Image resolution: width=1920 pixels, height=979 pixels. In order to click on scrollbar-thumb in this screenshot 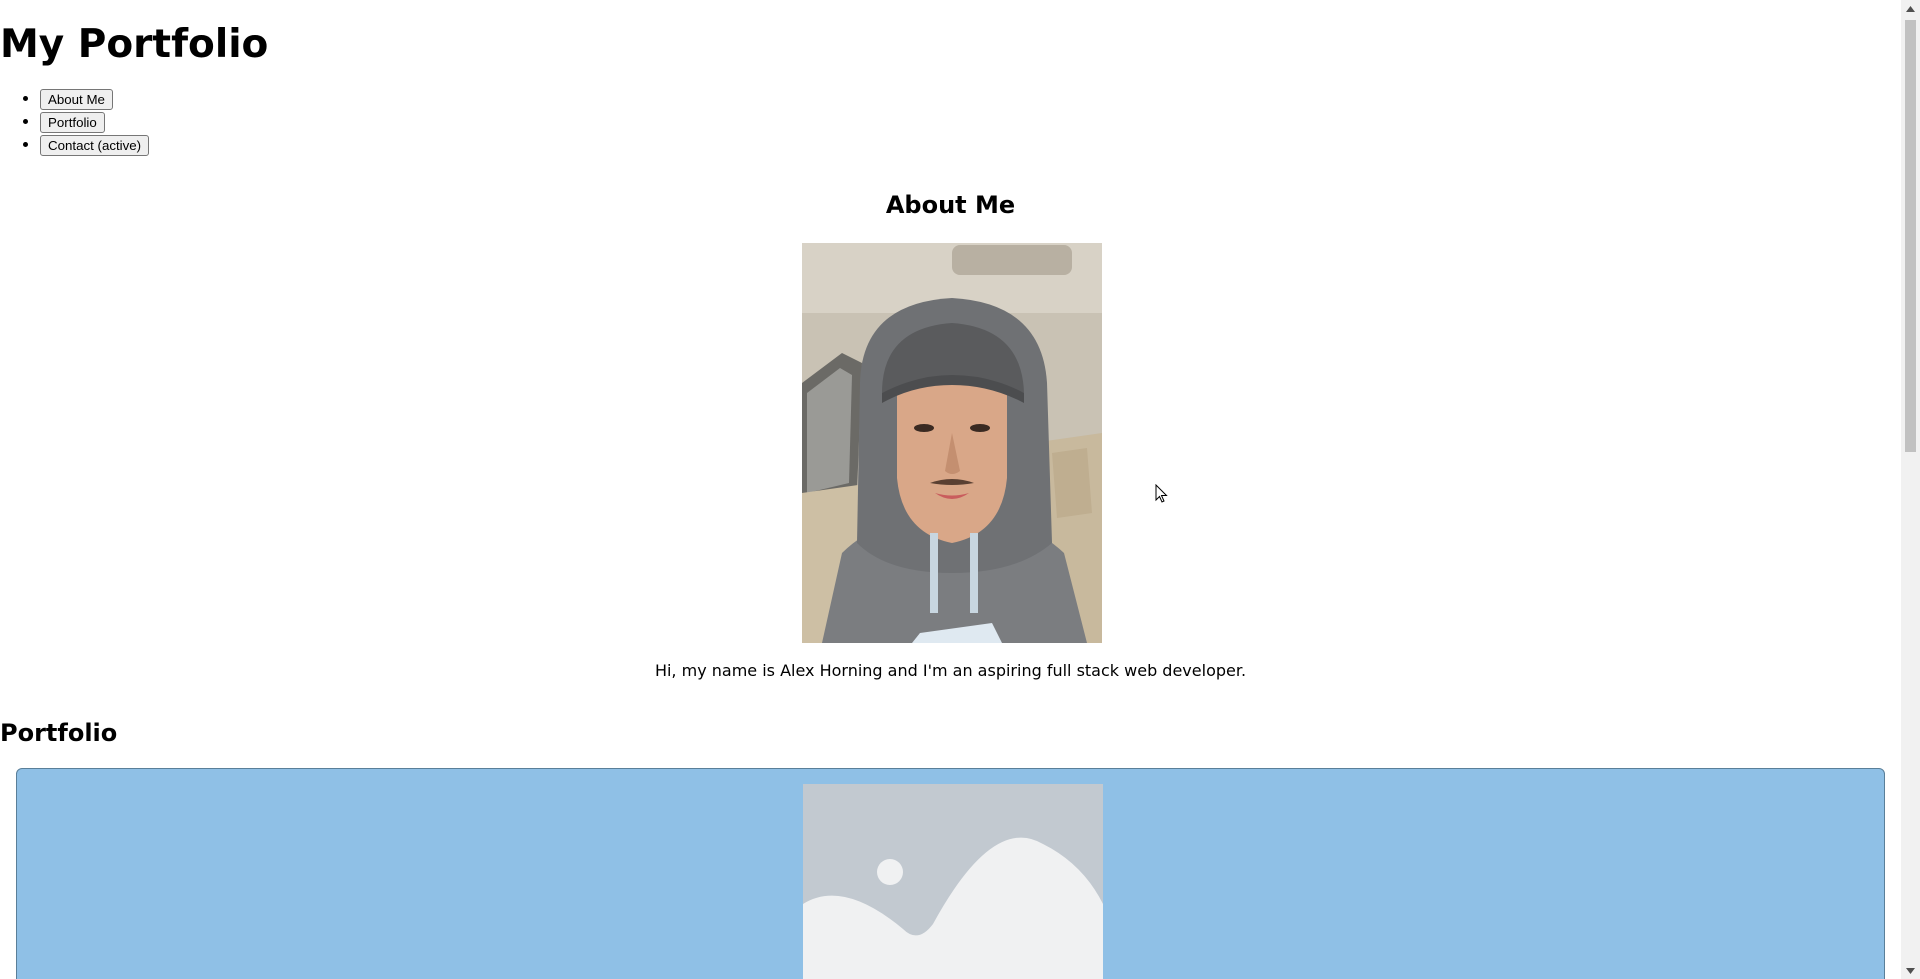, I will do `click(1910, 236)`.